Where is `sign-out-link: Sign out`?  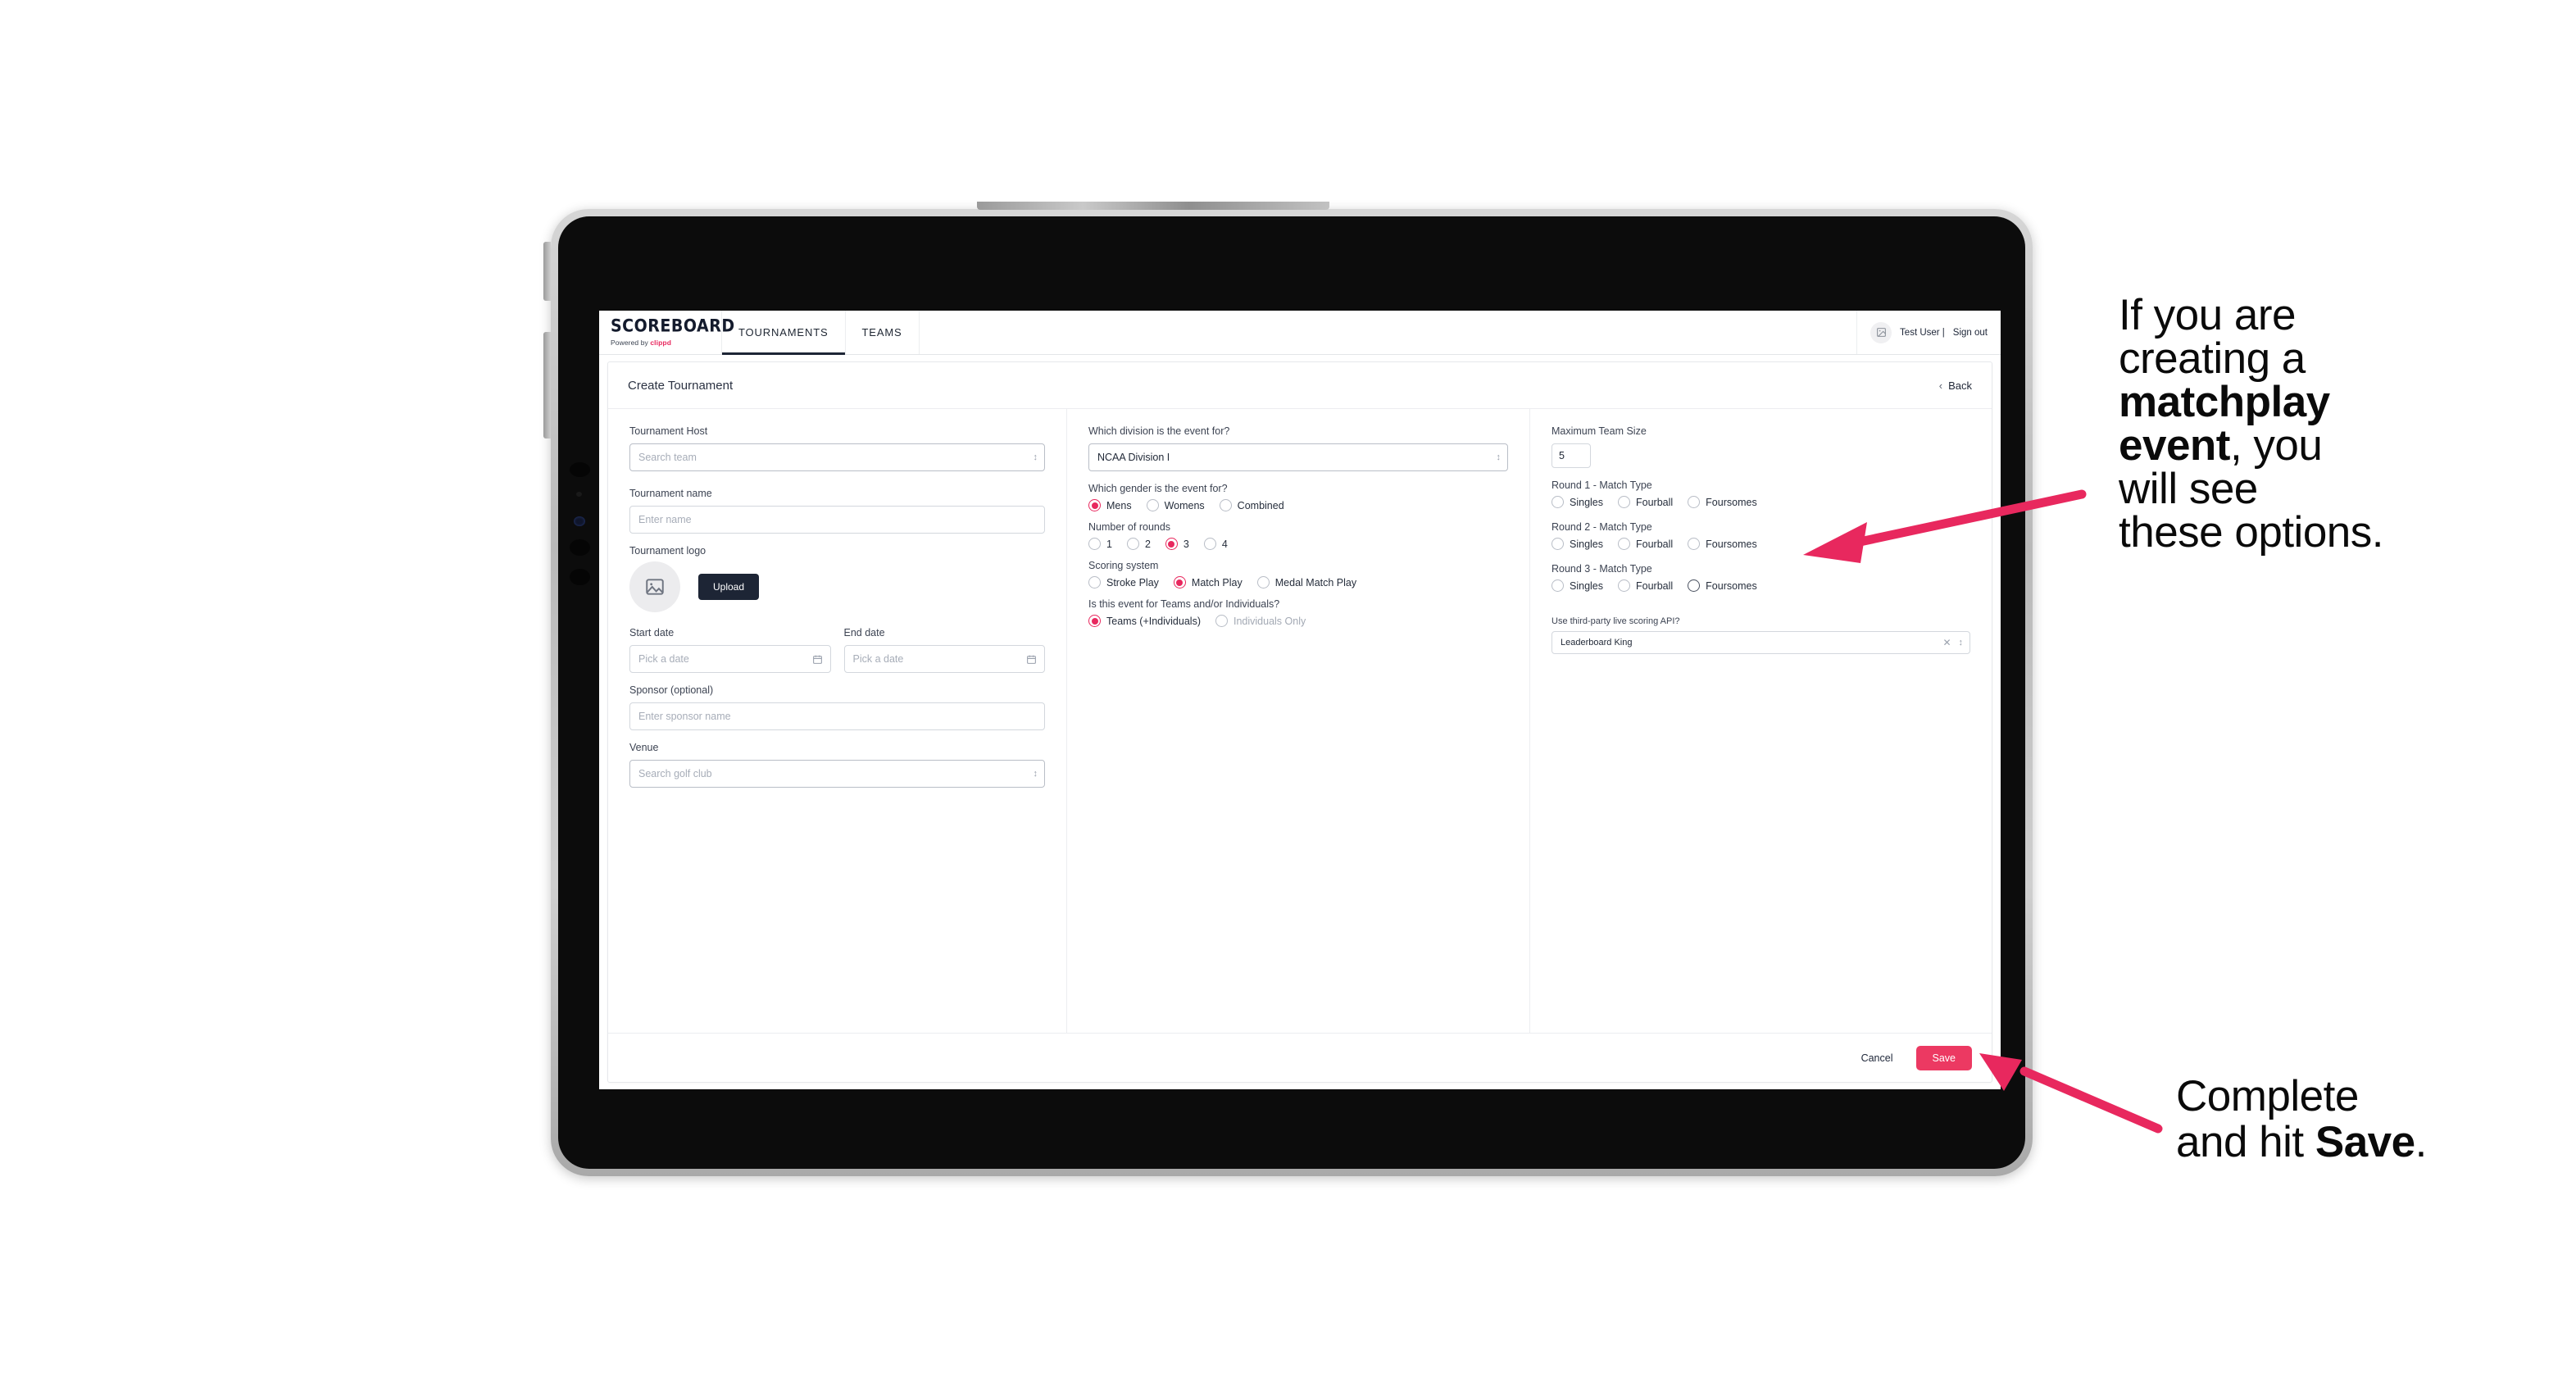 sign-out-link: Sign out is located at coordinates (1970, 333).